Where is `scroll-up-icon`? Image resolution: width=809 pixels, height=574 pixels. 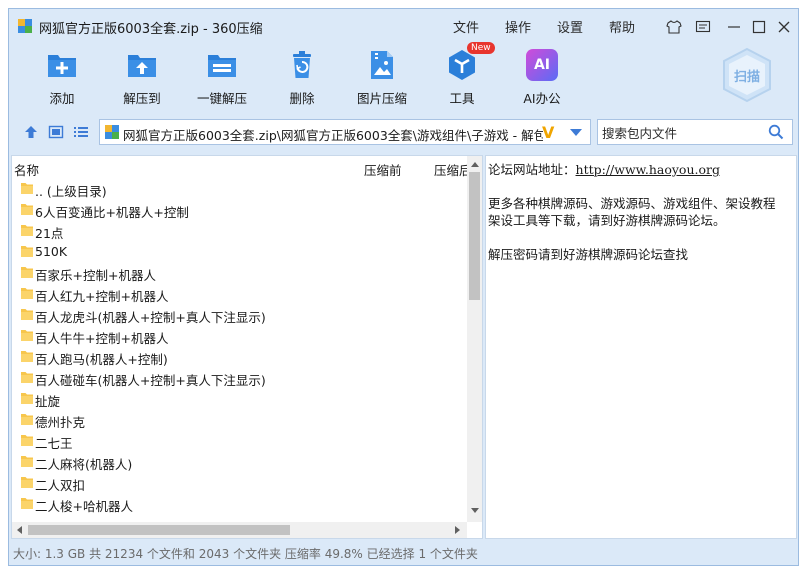
scroll-up-icon is located at coordinates (475, 164).